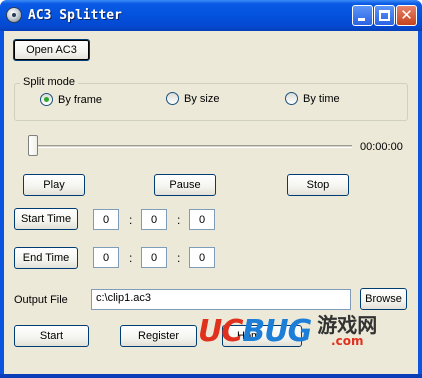 The height and width of the screenshot is (378, 422). I want to click on close-icon: ✕, so click(406, 15).